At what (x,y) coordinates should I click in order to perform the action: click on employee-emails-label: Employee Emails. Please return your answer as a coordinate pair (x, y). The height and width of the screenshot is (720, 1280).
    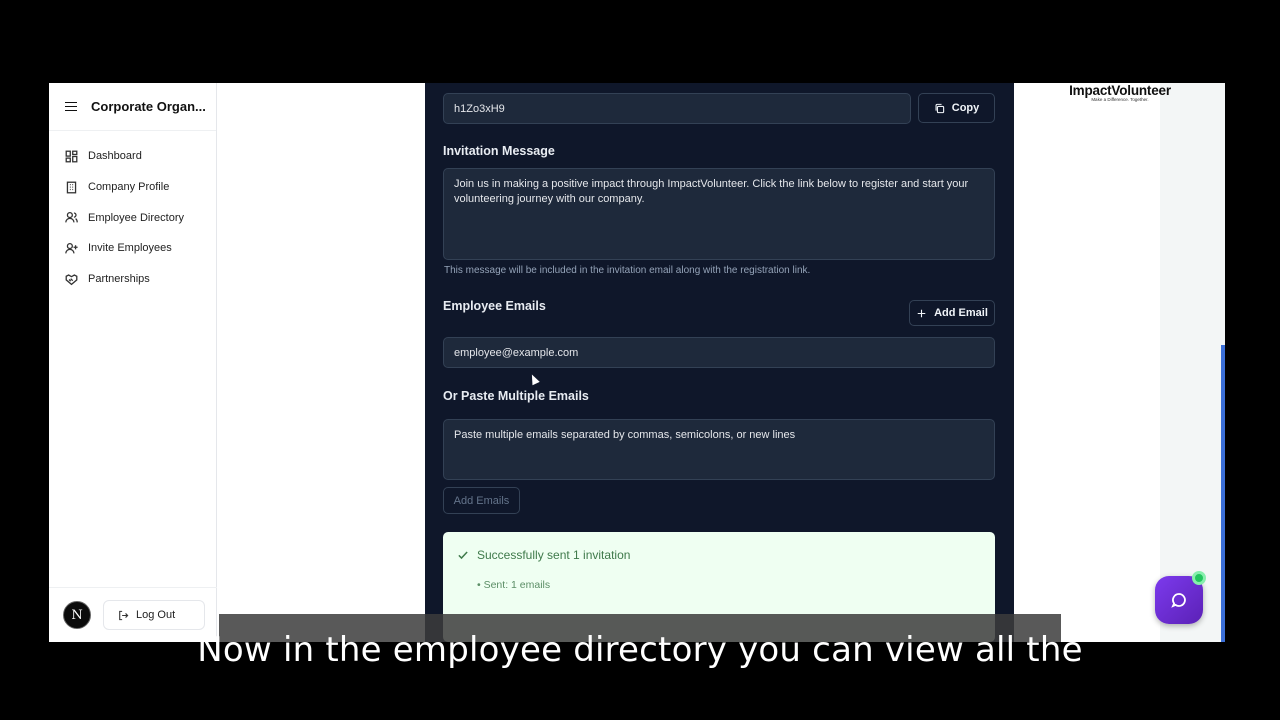
    Looking at the image, I should click on (494, 306).